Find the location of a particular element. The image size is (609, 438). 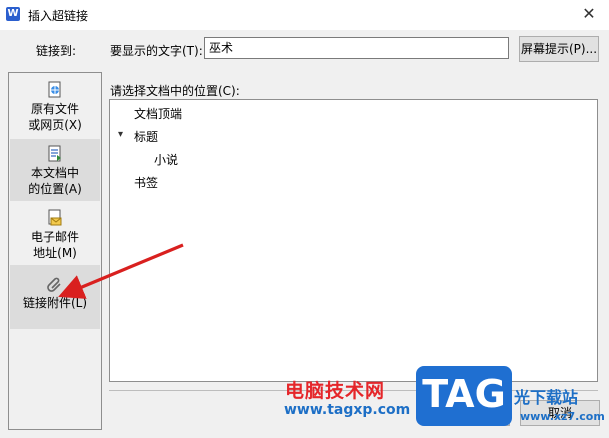

watermark-side-url: www.xz7.com is located at coordinates (562, 416).